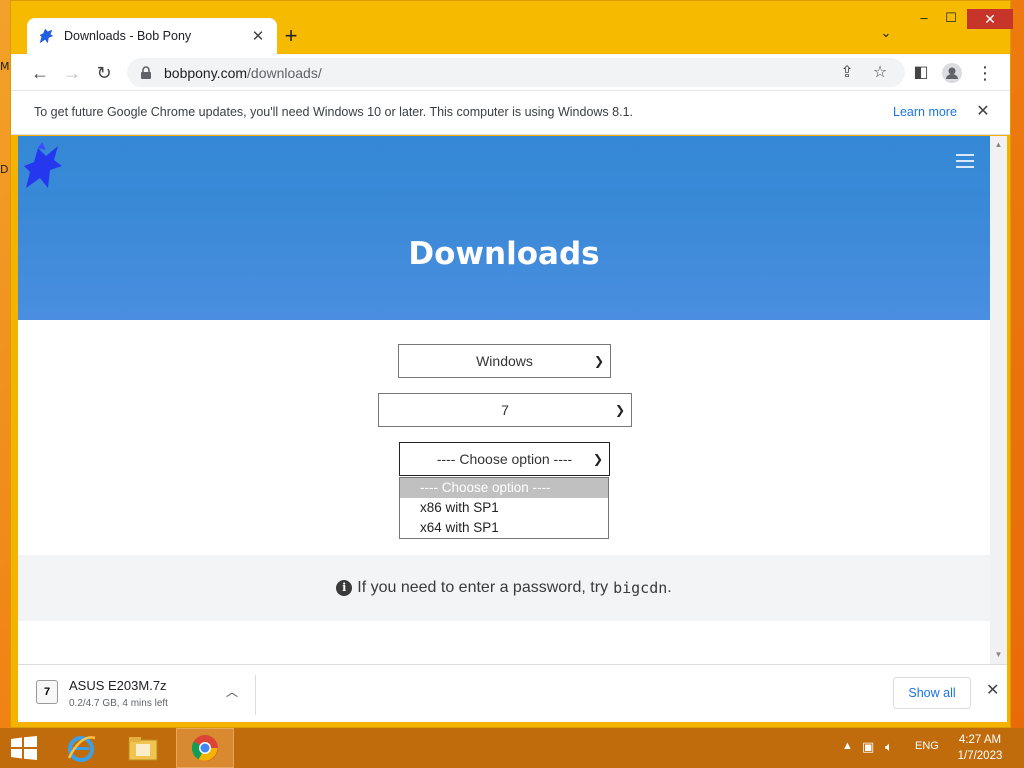 The height and width of the screenshot is (768, 1024). Describe the element at coordinates (72, 73) in the screenshot. I see `forward-arrow-icon: →` at that location.